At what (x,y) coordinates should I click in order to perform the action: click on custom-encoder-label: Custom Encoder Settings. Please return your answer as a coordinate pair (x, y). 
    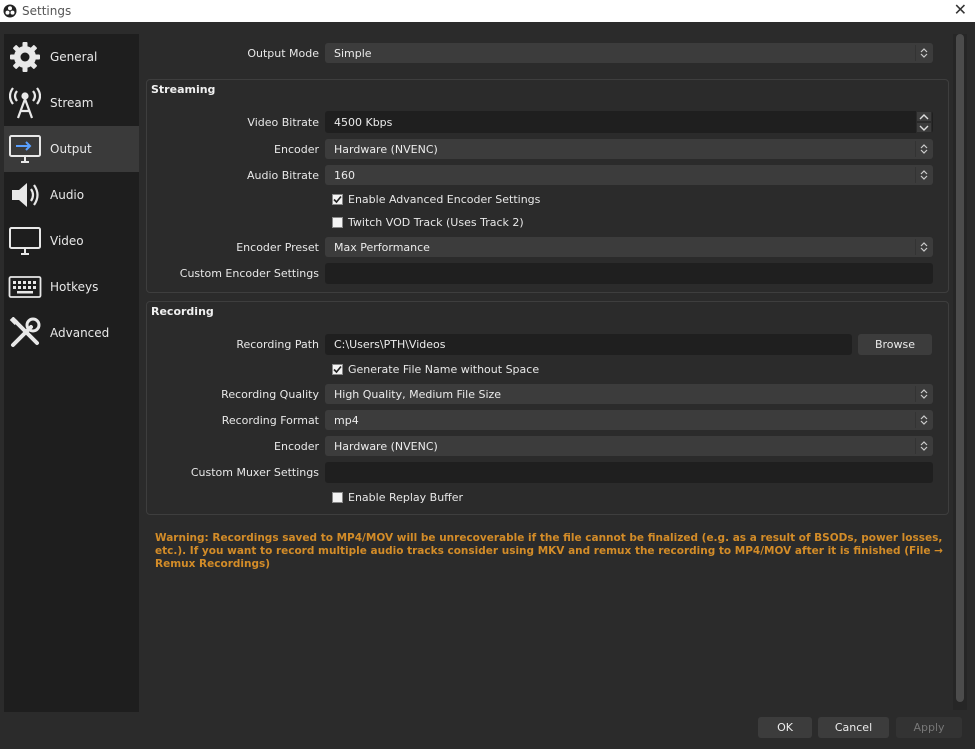
    Looking at the image, I should click on (249, 273).